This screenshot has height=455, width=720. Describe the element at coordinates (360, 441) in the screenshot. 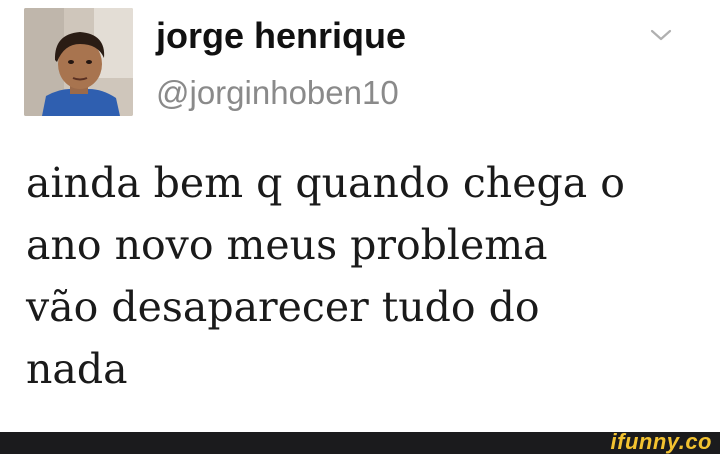

I see `watermark-bar: ifunny.co` at that location.